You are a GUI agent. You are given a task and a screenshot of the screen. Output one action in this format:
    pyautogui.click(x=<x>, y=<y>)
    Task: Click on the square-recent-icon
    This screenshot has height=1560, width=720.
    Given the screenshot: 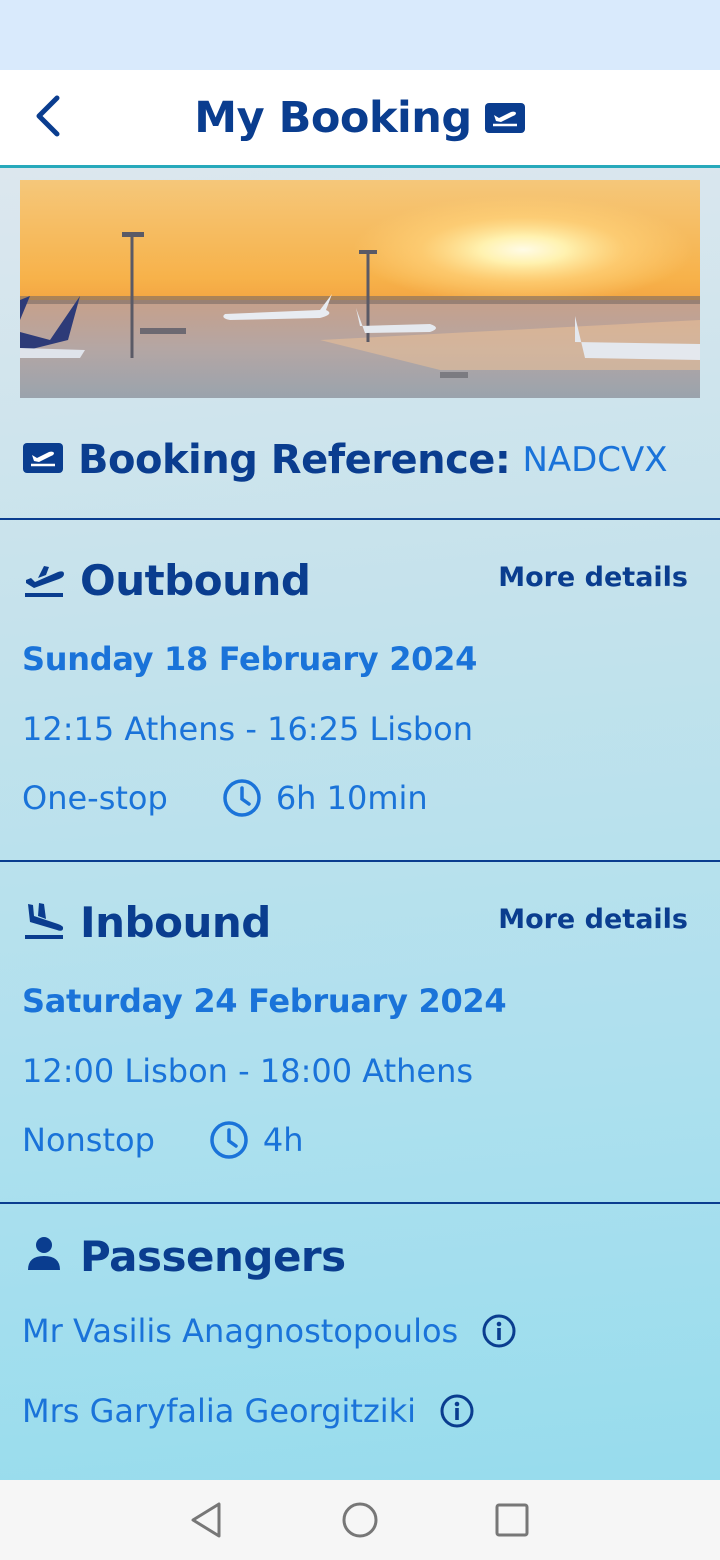 What is the action you would take?
    pyautogui.click(x=512, y=1520)
    